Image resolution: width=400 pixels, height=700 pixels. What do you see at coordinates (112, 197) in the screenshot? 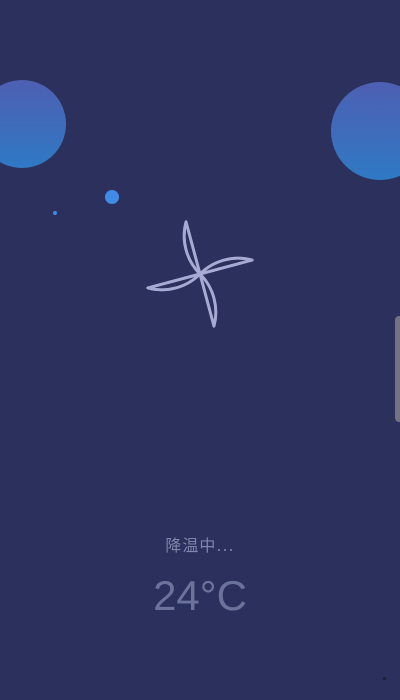
I see `decorative-dot-medium` at bounding box center [112, 197].